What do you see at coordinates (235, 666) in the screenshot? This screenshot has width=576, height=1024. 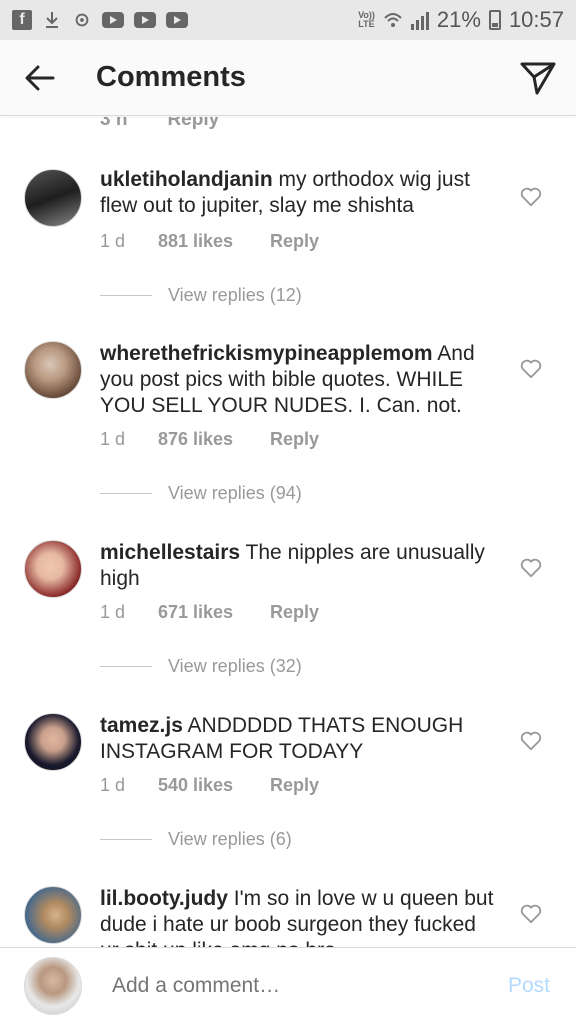 I see `view-replies-label: View replies (32)` at bounding box center [235, 666].